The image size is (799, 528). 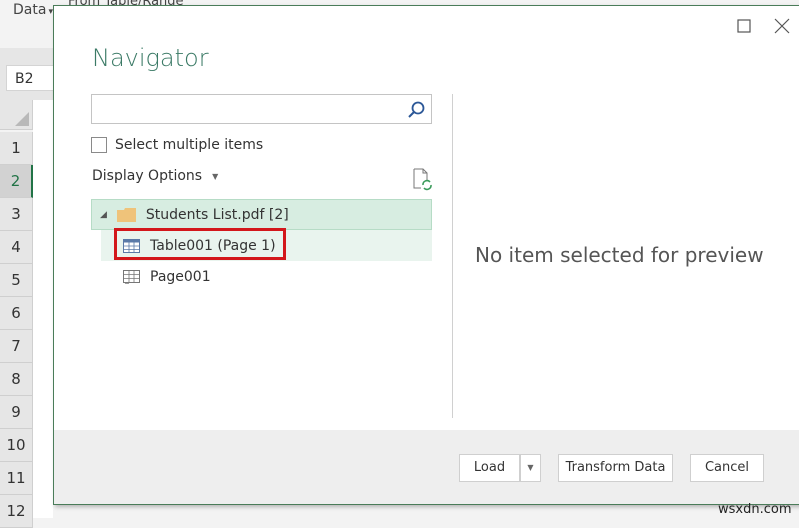 What do you see at coordinates (30, 78) in the screenshot?
I see `name-box: B2` at bounding box center [30, 78].